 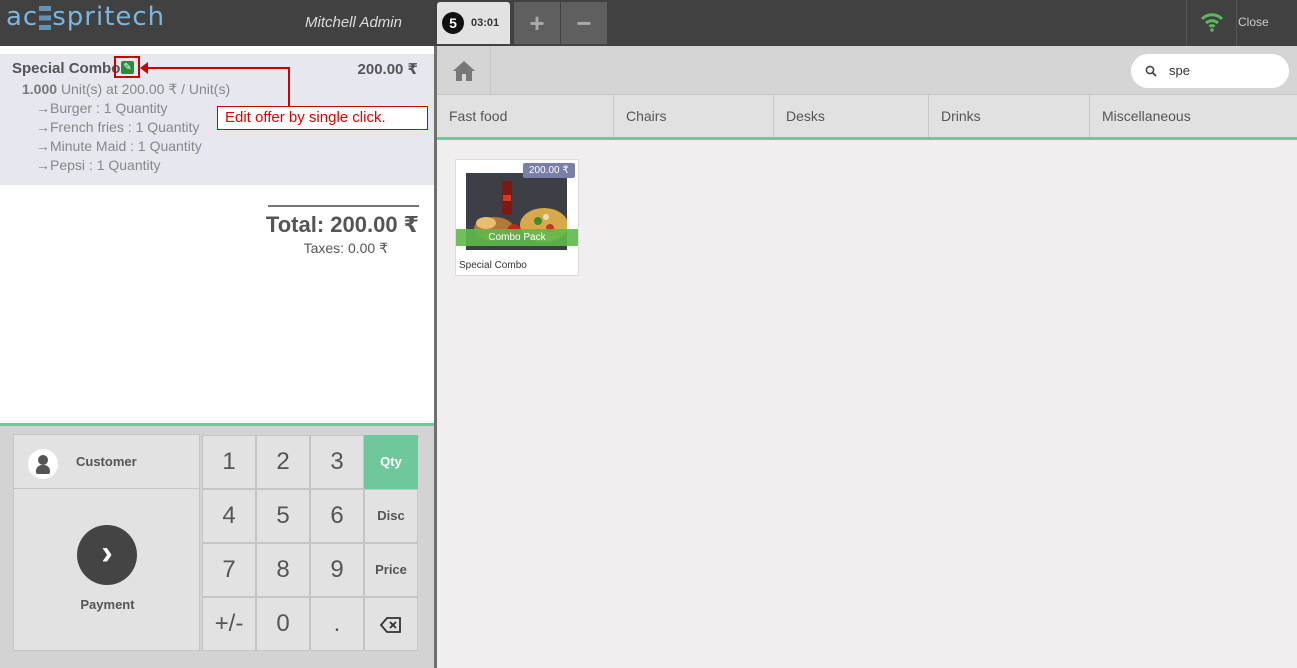 I want to click on breadcrumb-bar: spe, so click(x=867, y=70).